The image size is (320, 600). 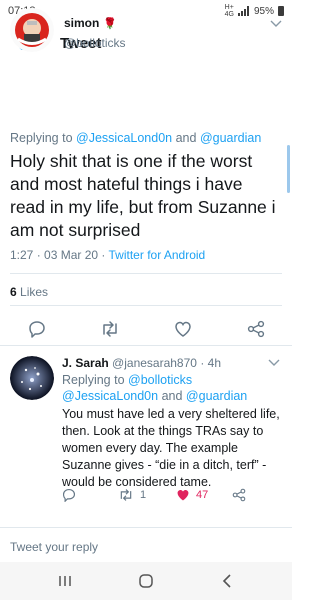 I want to click on tweet-meta: 1:27 · 03 Mar 20 · Twitter for Android, so click(x=107, y=255).